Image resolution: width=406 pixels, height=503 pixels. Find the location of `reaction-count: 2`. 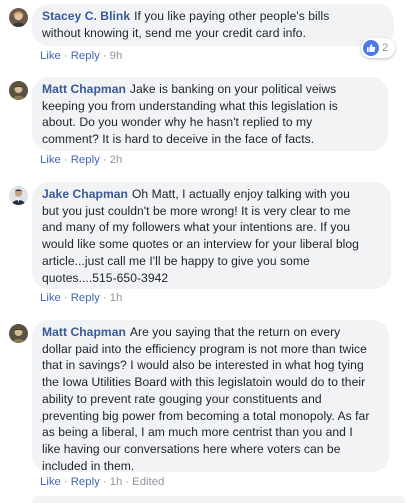

reaction-count: 2 is located at coordinates (385, 48).